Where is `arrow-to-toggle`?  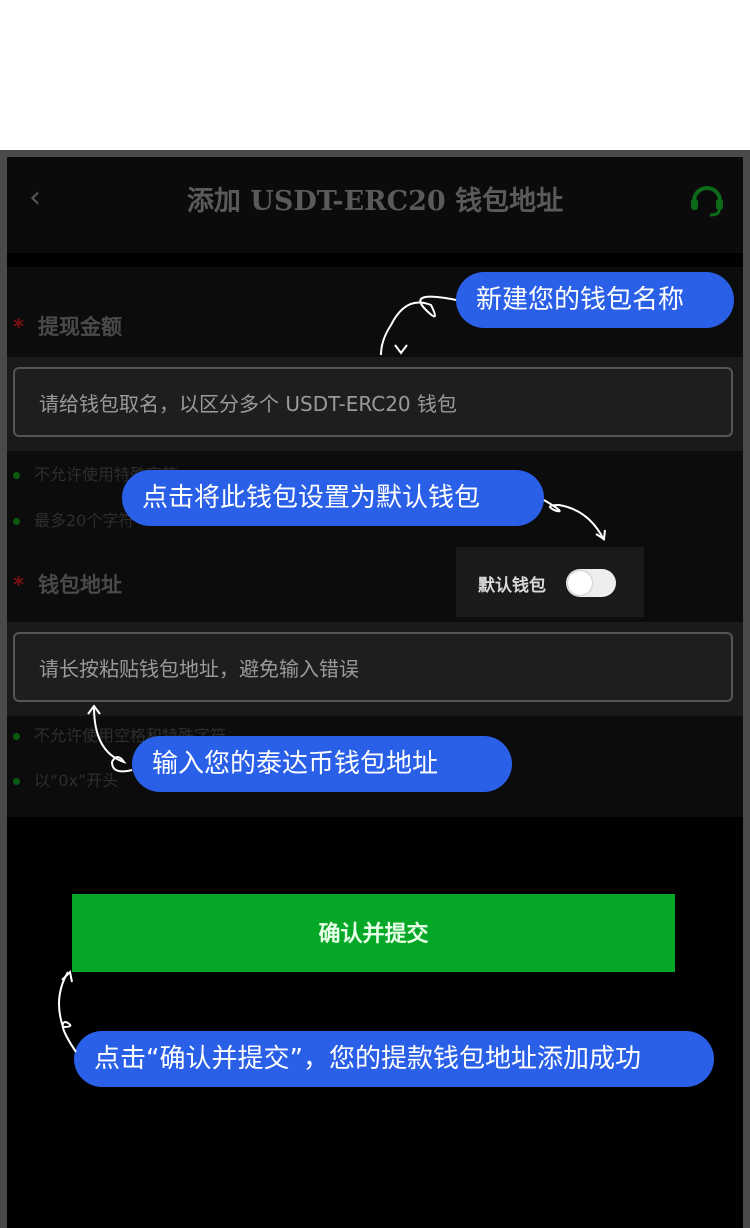
arrow-to-toggle is located at coordinates (574, 520).